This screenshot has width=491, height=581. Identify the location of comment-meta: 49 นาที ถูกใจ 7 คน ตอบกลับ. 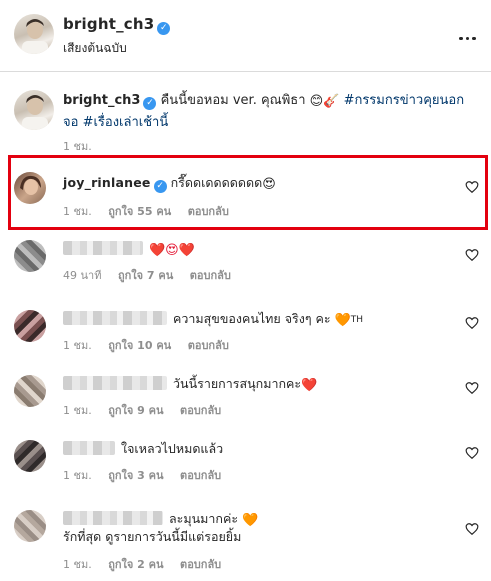
(153, 275).